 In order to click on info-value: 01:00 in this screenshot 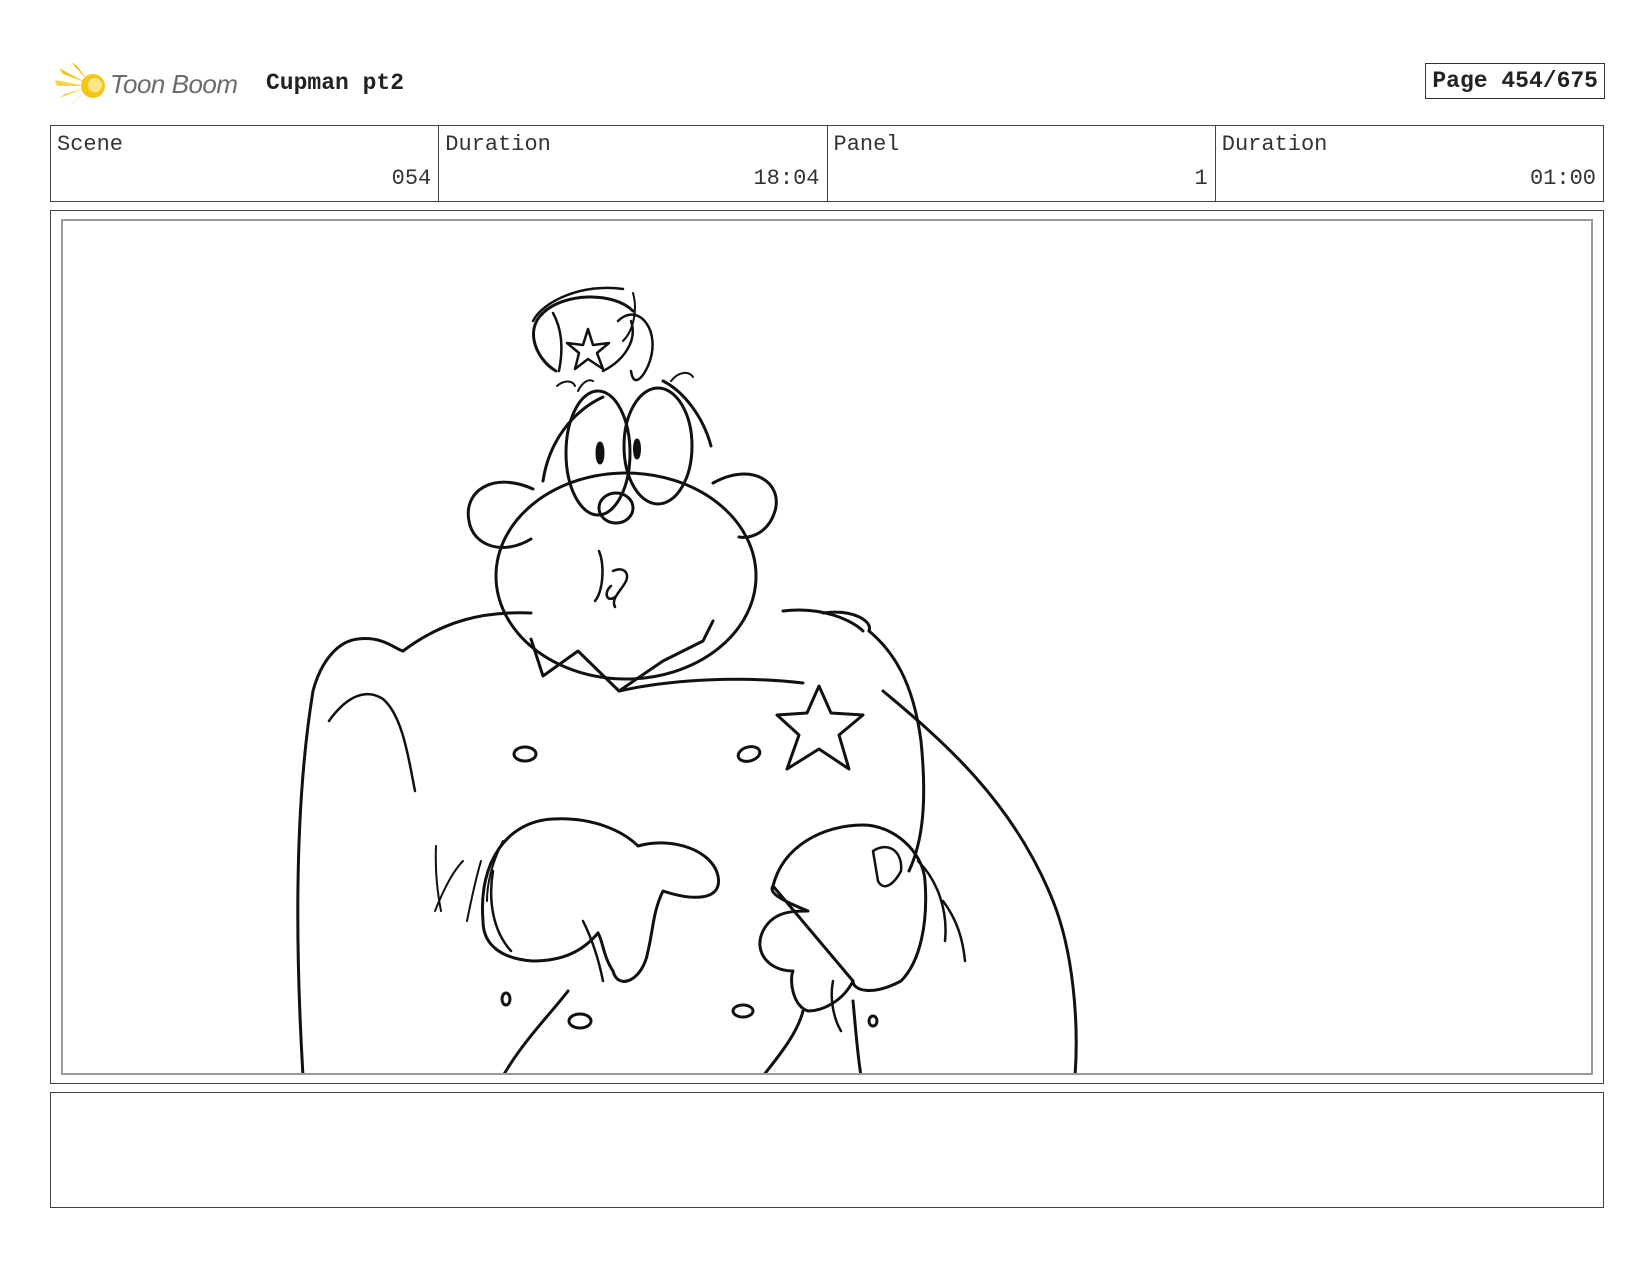, I will do `click(1562, 178)`.